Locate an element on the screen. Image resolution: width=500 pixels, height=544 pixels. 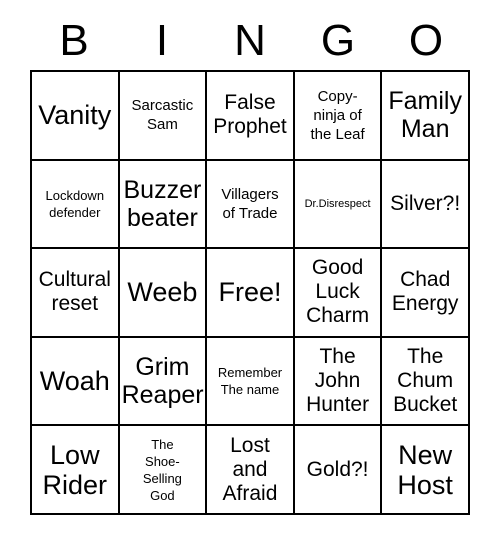
bingo-cell-label: Silver?! is located at coordinates (425, 203).